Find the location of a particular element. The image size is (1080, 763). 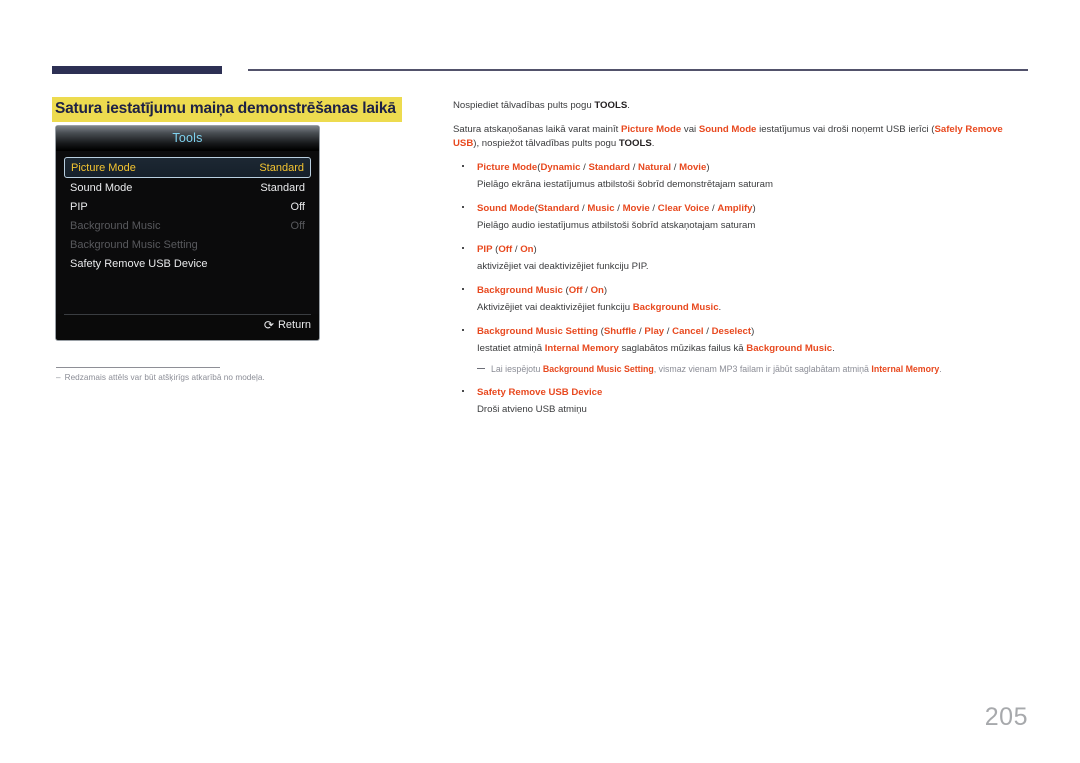

bullet-name: PIP is located at coordinates (485, 249).